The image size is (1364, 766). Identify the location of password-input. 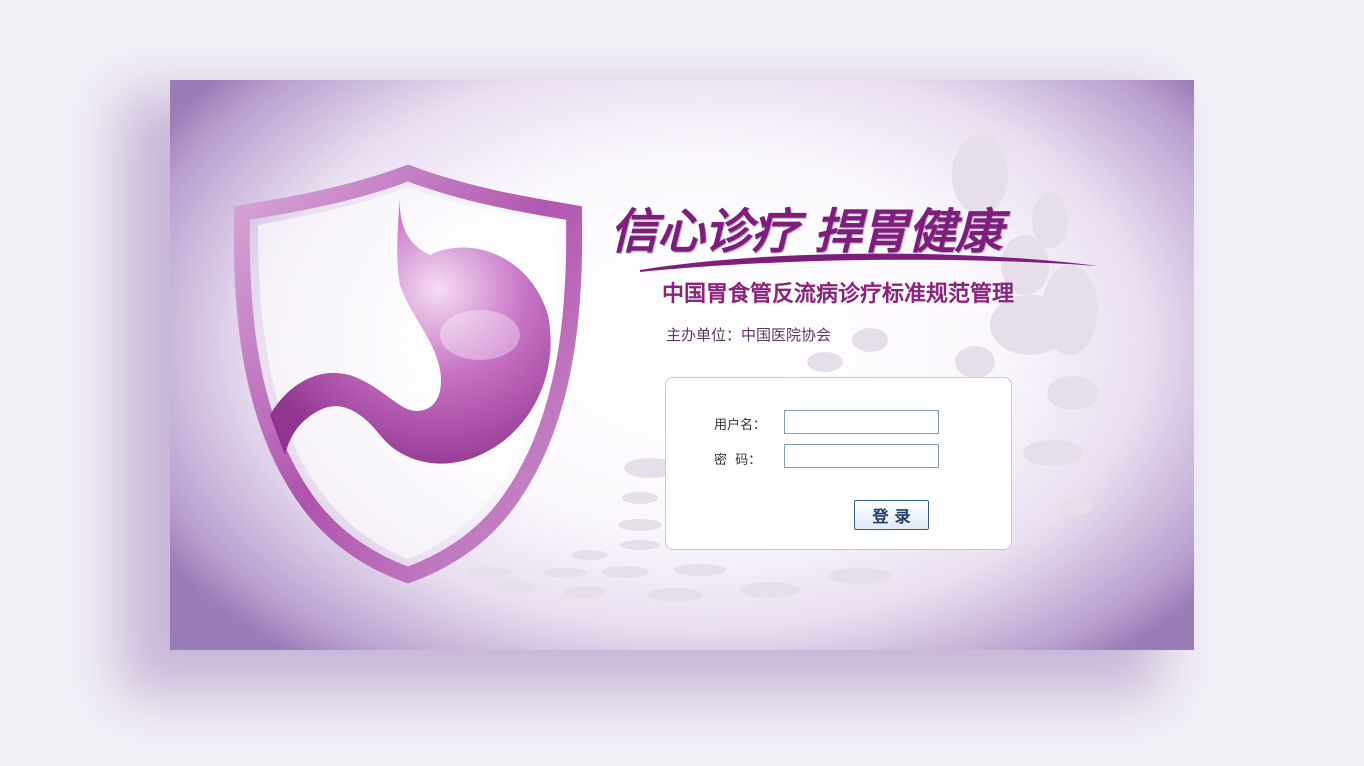
(861, 456).